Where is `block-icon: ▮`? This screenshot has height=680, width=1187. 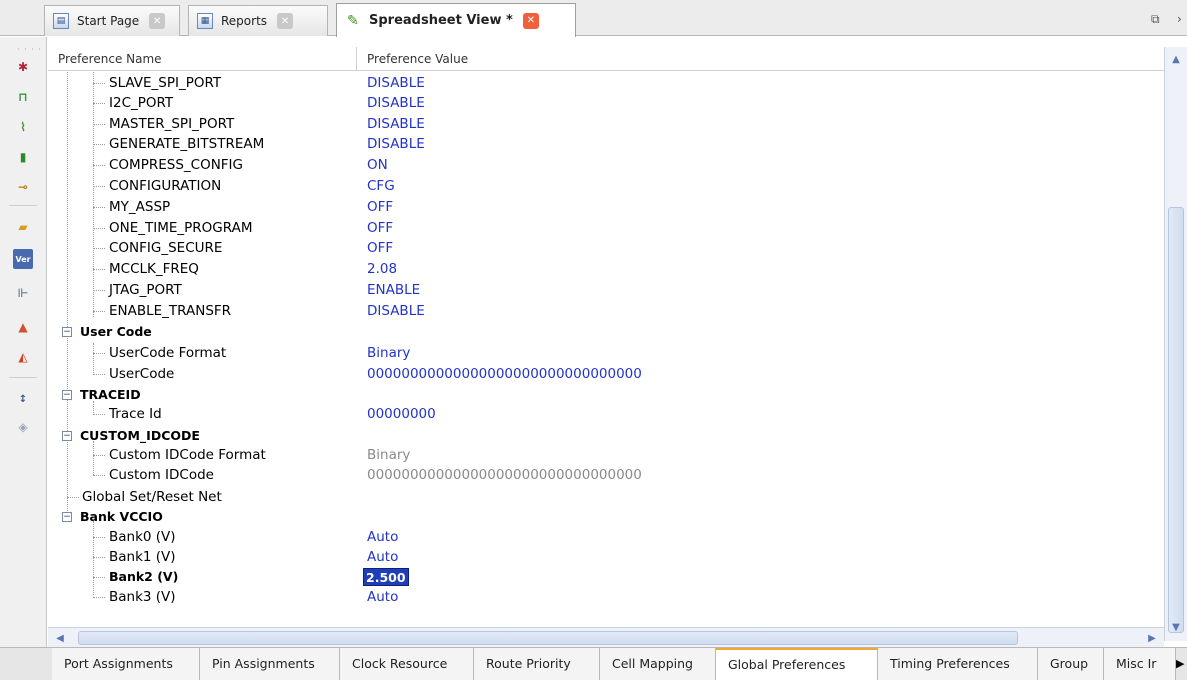 block-icon: ▮ is located at coordinates (23, 157).